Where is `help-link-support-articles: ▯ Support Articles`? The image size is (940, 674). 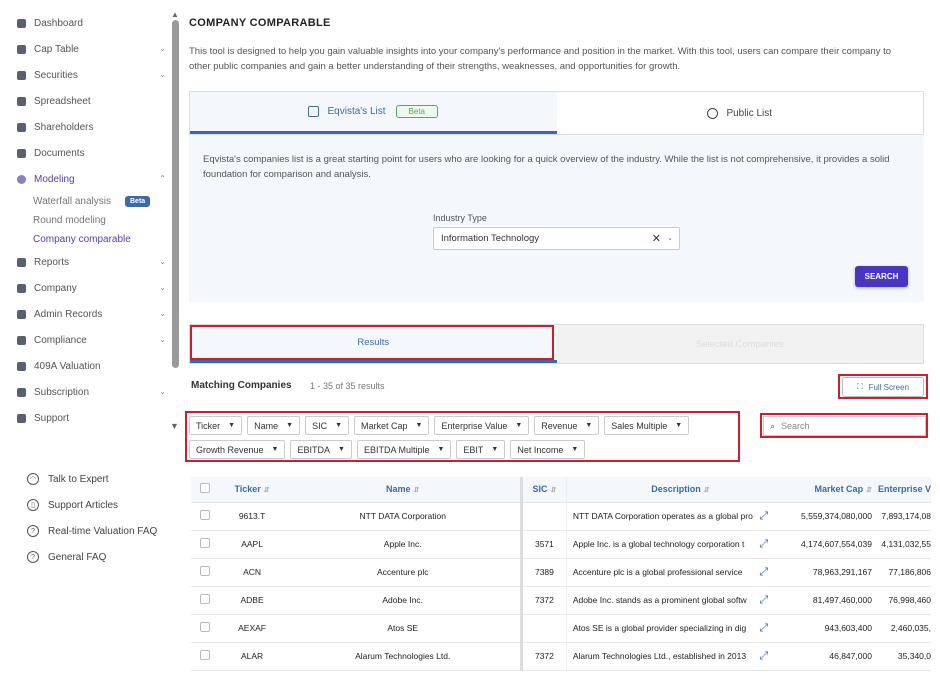 help-link-support-articles: ▯ Support Articles is located at coordinates (91, 505).